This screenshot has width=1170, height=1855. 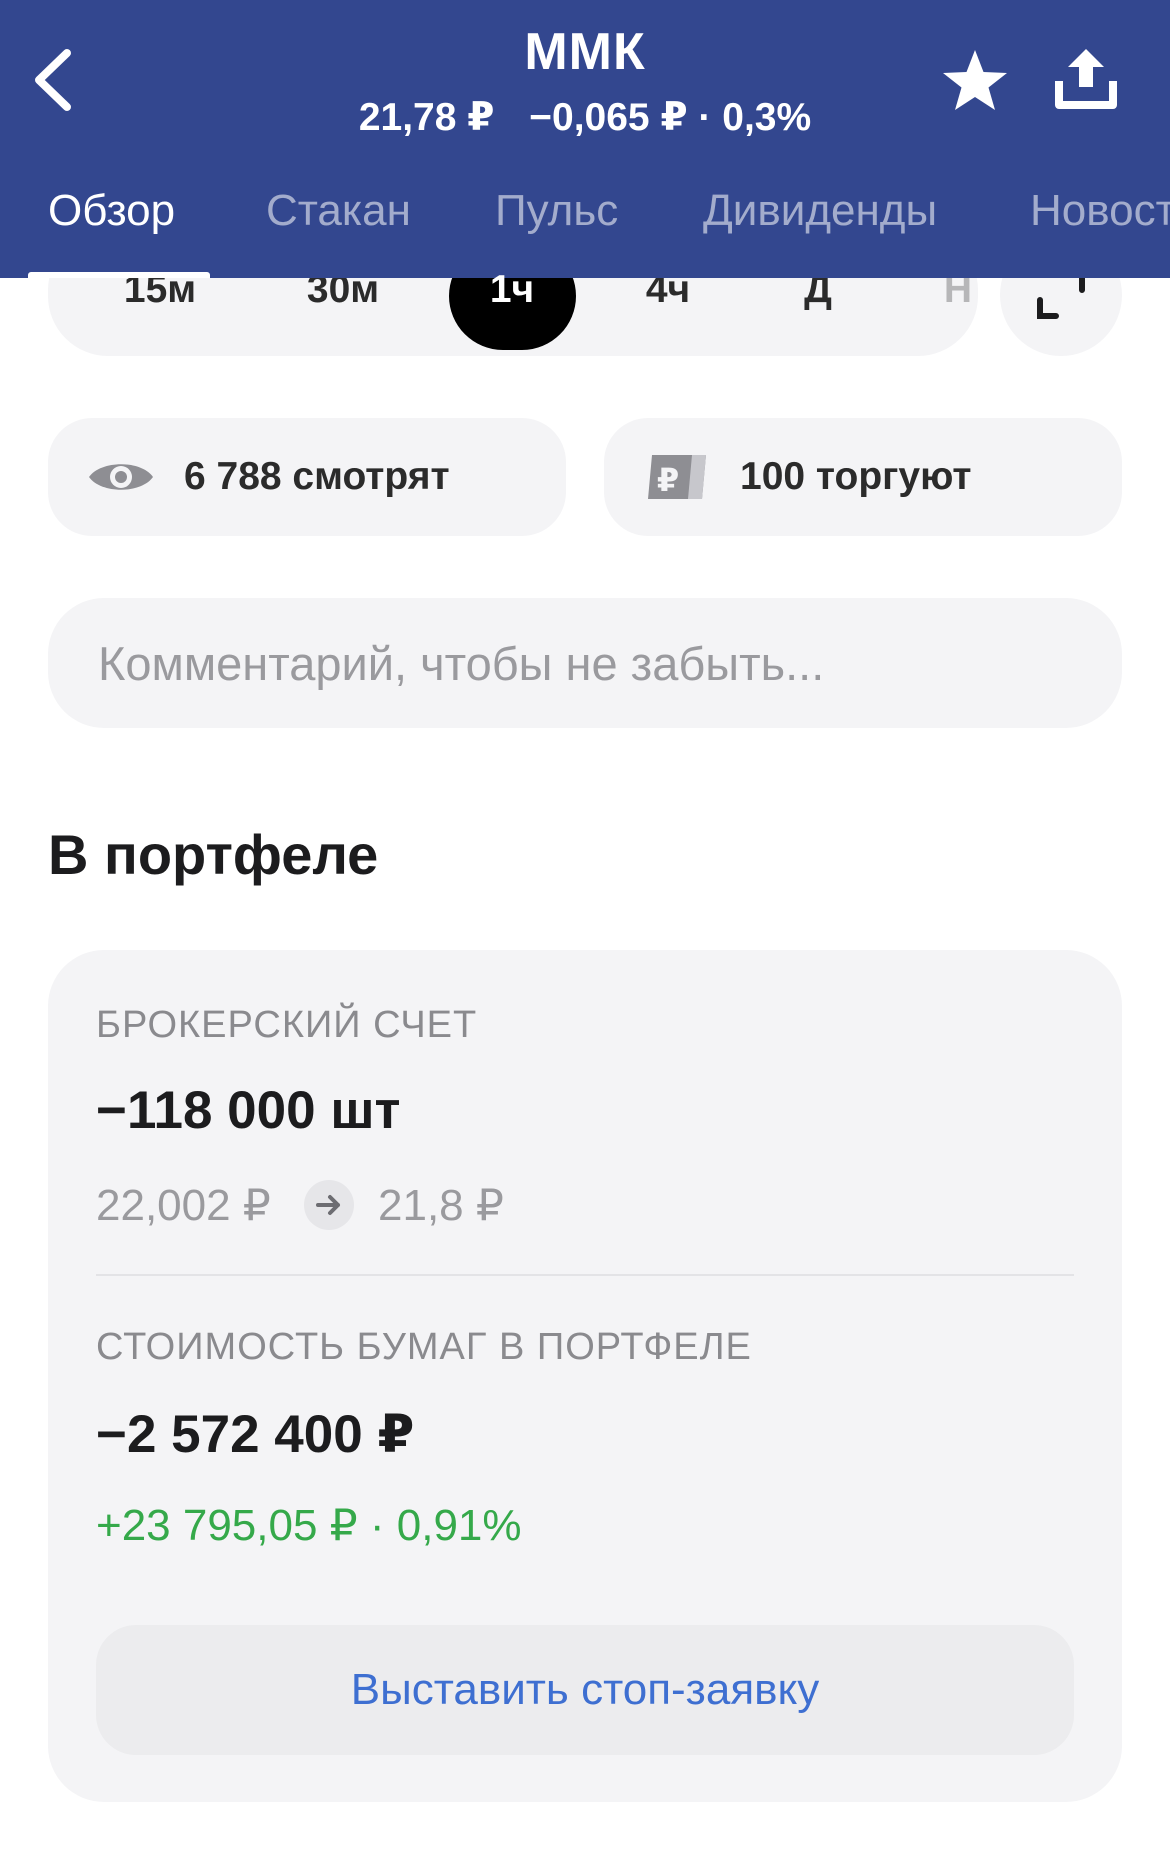 I want to click on stop-order-button: Выставить стоп-заявку, so click(x=585, y=1690).